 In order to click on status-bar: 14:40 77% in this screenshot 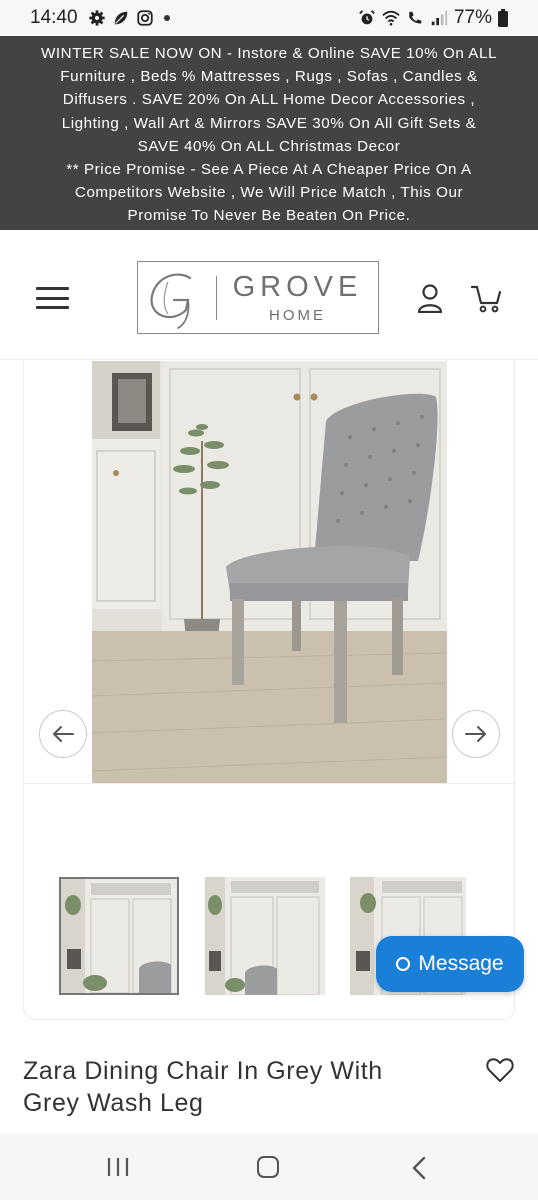, I will do `click(269, 18)`.